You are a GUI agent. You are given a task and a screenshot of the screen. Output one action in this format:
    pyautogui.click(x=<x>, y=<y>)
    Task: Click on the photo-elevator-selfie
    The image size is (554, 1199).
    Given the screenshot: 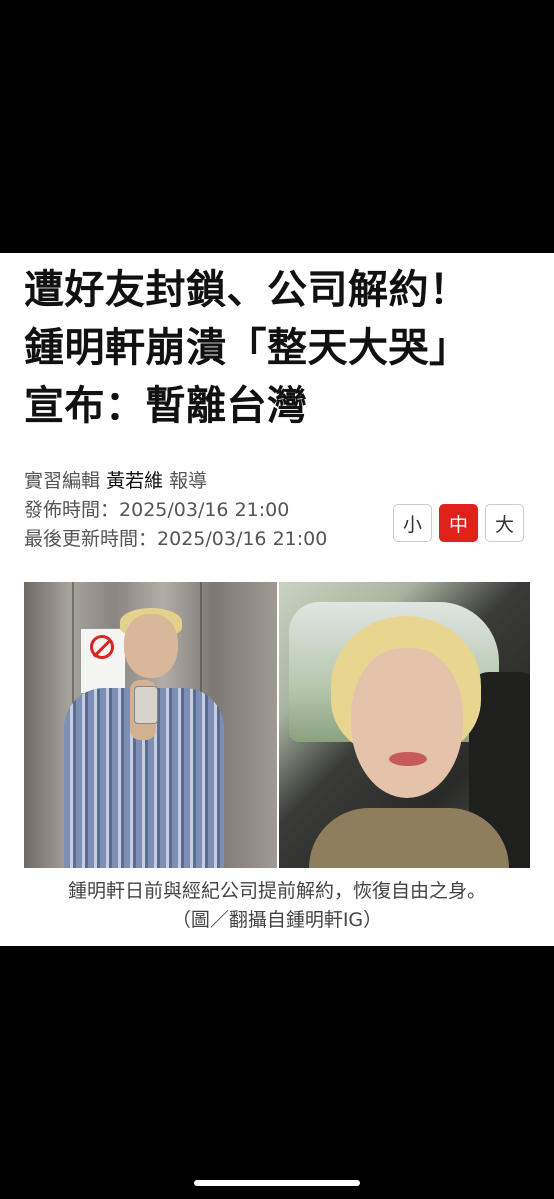 What is the action you would take?
    pyautogui.click(x=150, y=725)
    